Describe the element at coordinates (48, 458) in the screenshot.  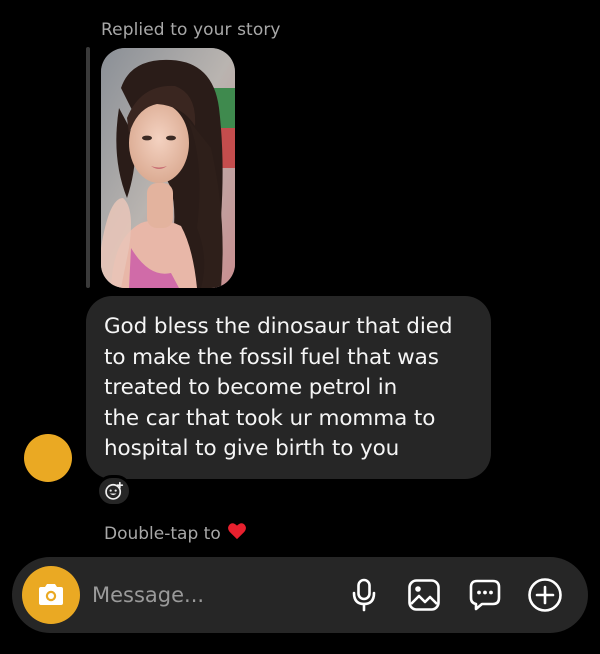
I see `sender-avatar` at that location.